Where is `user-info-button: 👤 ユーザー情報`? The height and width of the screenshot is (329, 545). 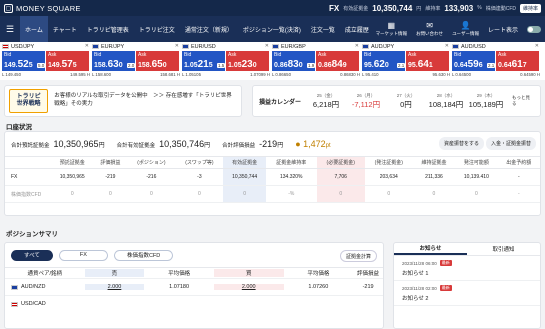 user-info-button: 👤 ユーザー情報 is located at coordinates (465, 29).